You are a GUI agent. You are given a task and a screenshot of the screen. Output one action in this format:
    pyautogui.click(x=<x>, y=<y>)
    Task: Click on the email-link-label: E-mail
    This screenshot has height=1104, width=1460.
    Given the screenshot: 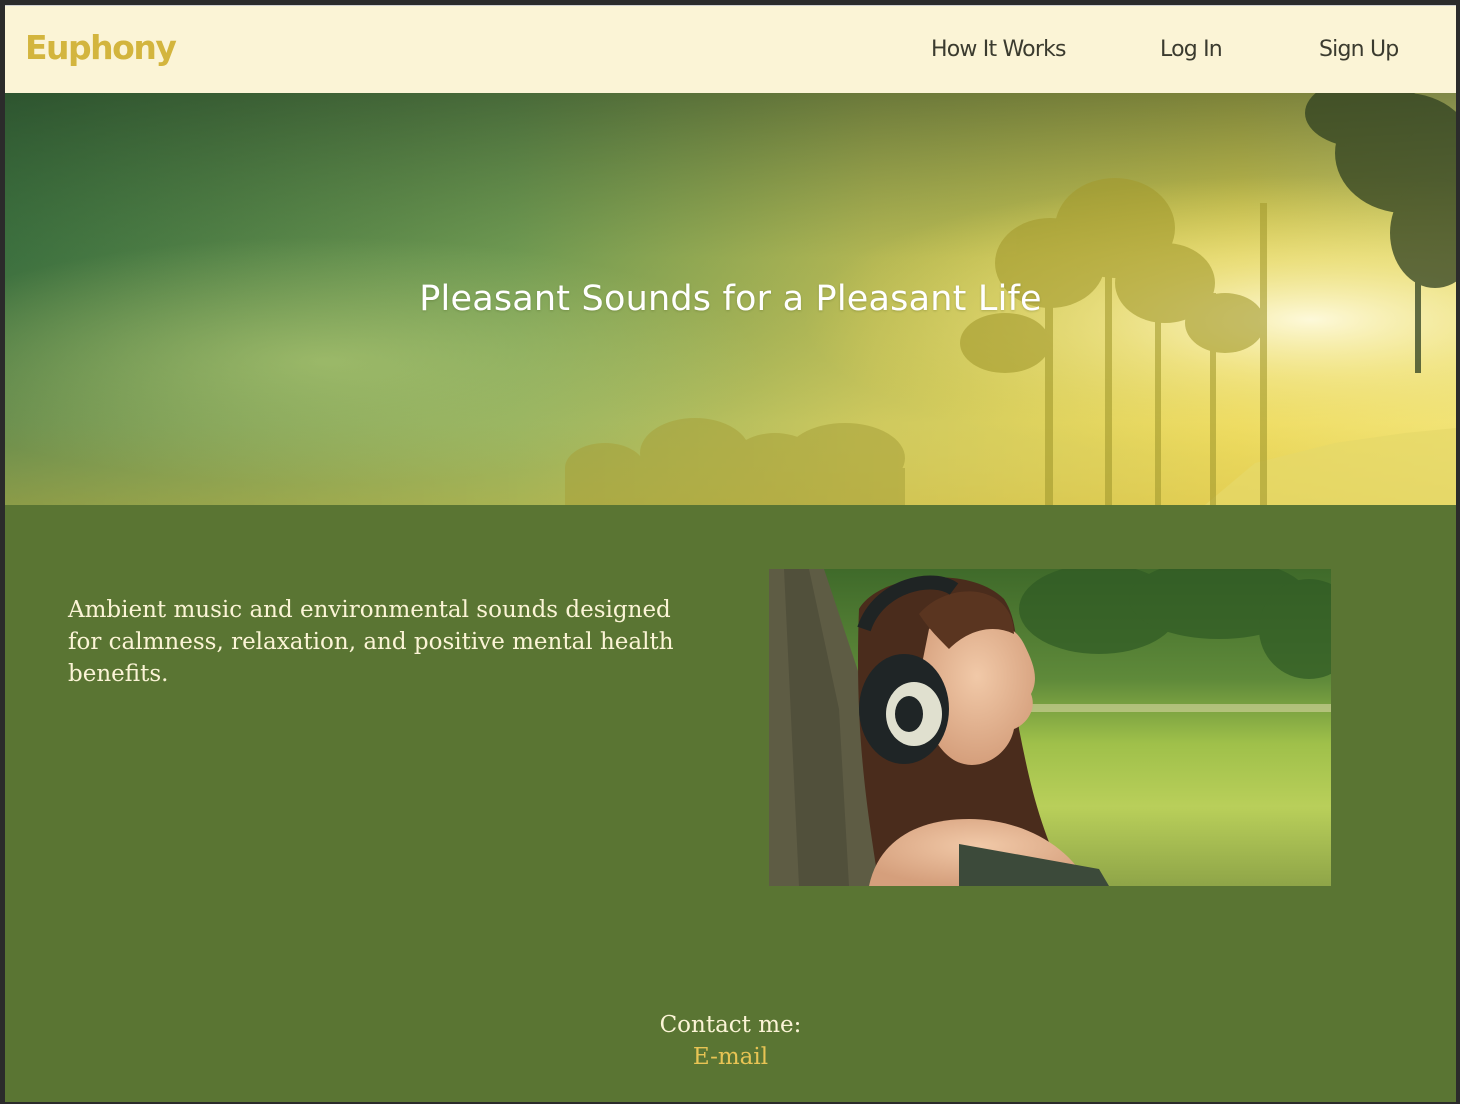 What is the action you would take?
    pyautogui.click(x=730, y=1057)
    